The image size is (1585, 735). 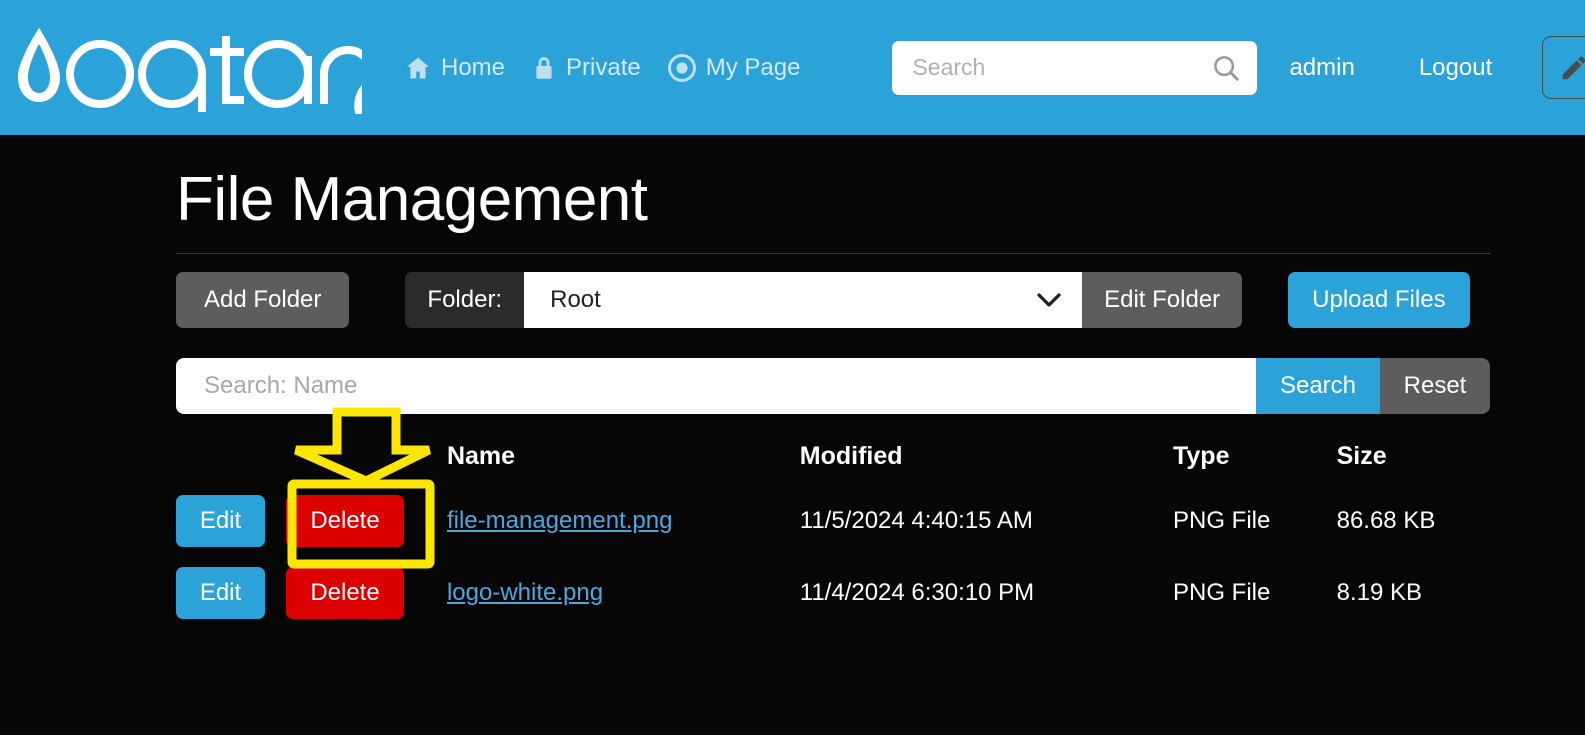 I want to click on nav-item-private: Private, so click(x=586, y=68).